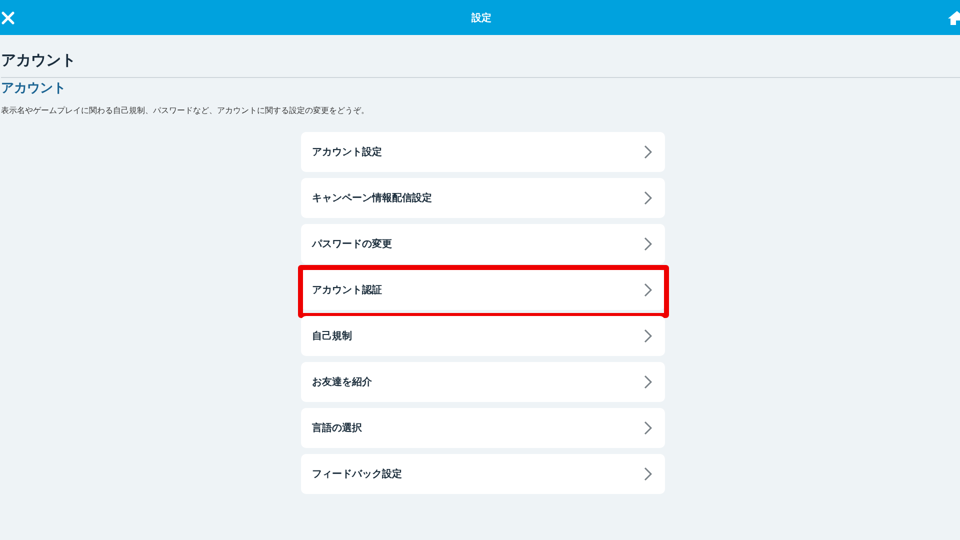 This screenshot has height=540, width=960. What do you see at coordinates (483, 244) in the screenshot?
I see `menu-item: パスワードの変更` at bounding box center [483, 244].